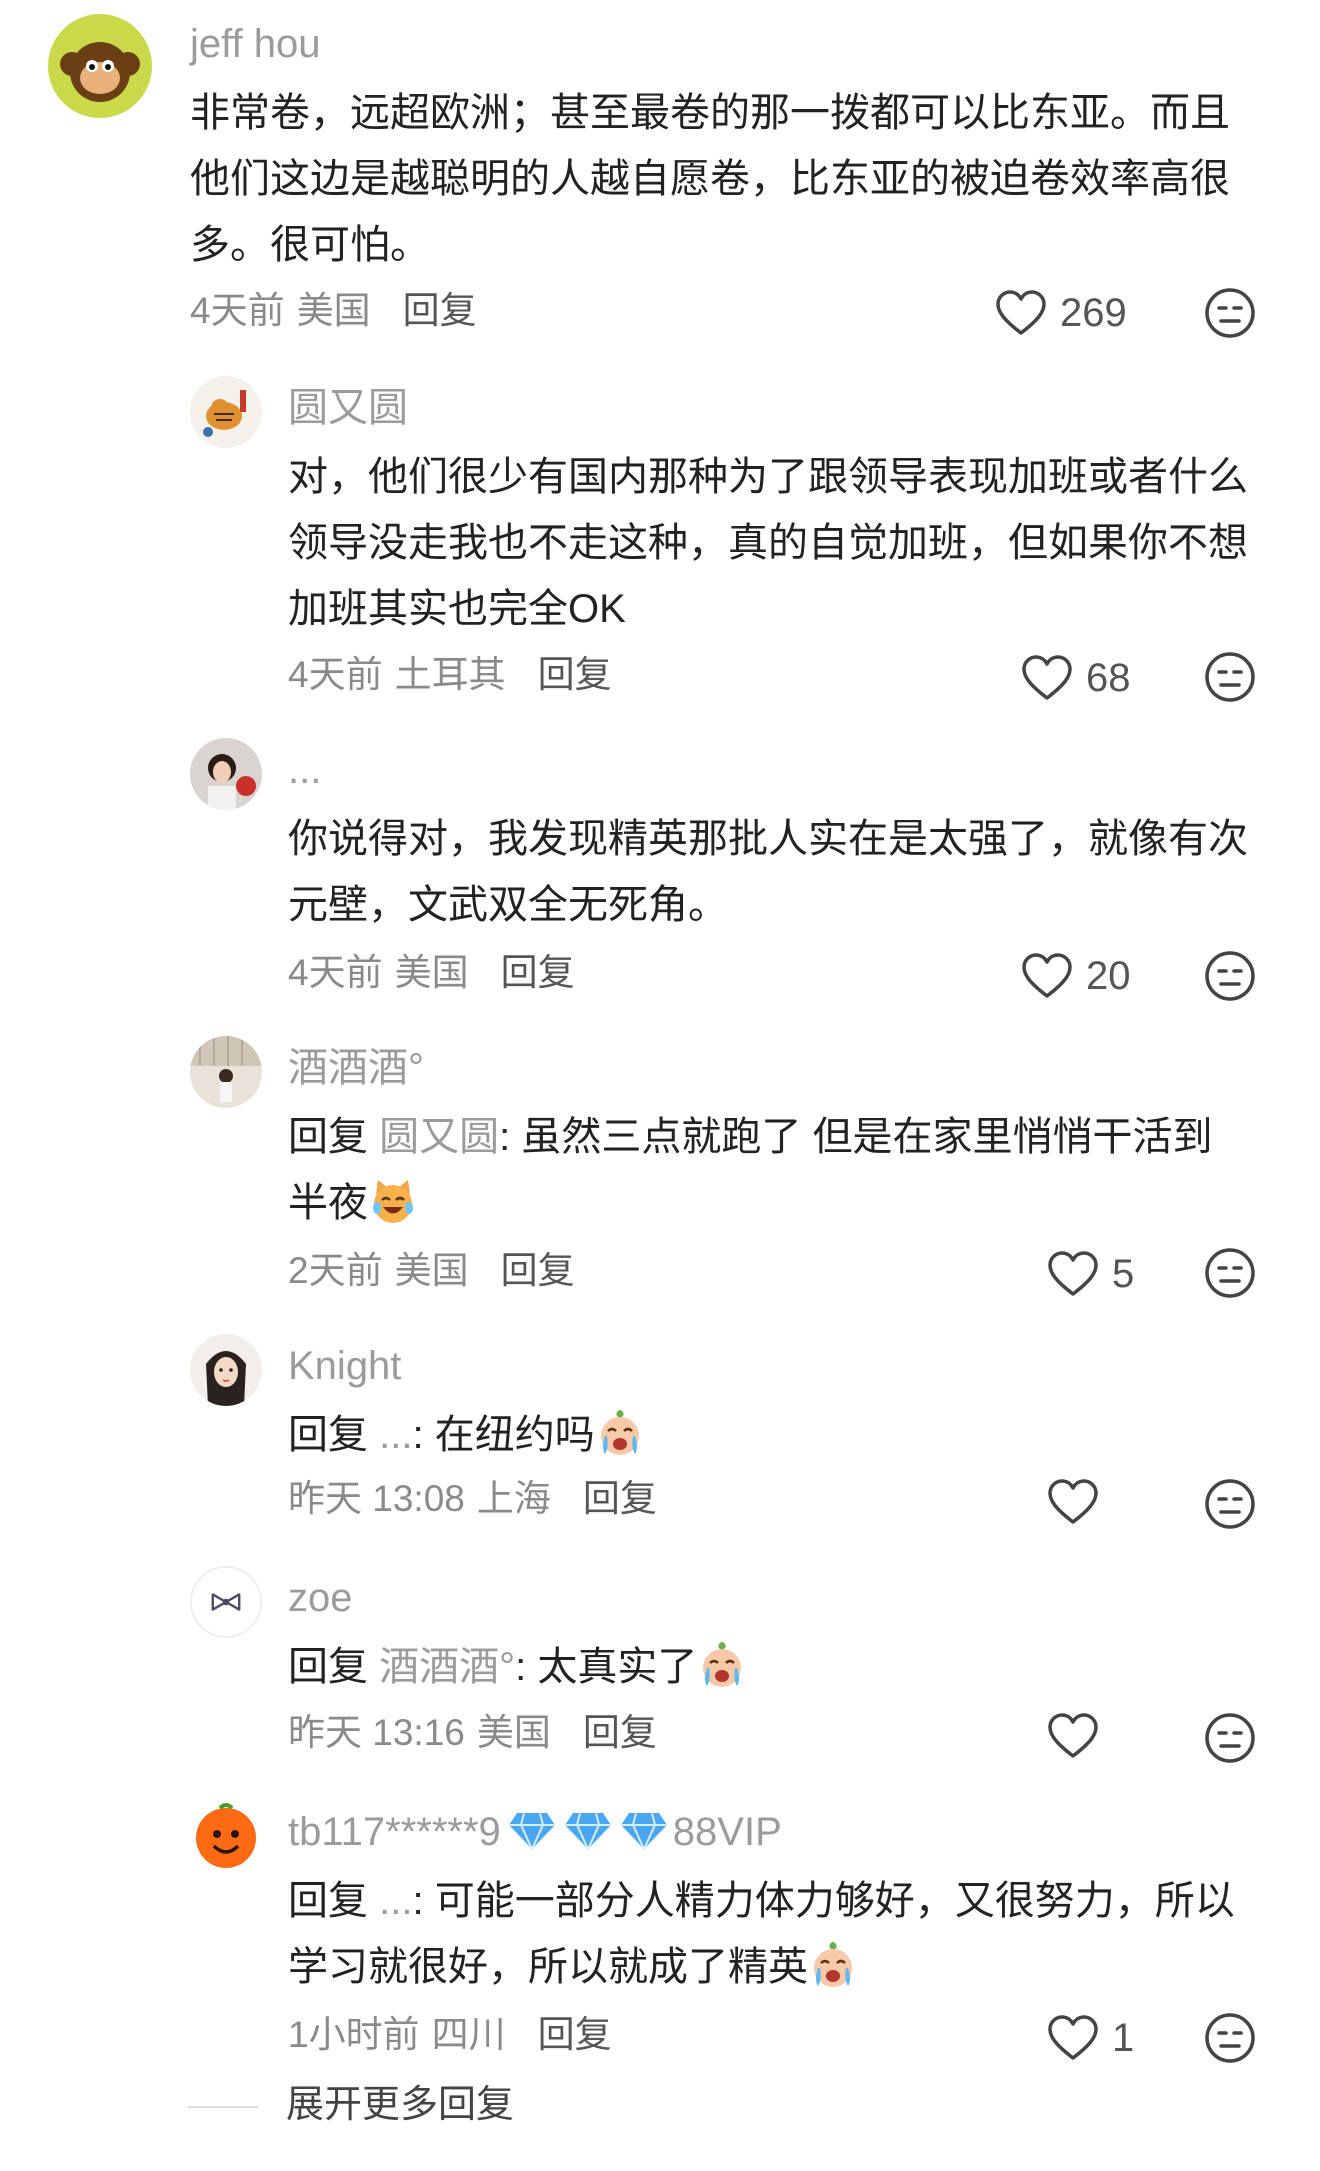  What do you see at coordinates (768, 872) in the screenshot?
I see `comment-text: 你说得对，我发现精英那批人实在是太强了，就像有次元壁，文武双全无死角。` at bounding box center [768, 872].